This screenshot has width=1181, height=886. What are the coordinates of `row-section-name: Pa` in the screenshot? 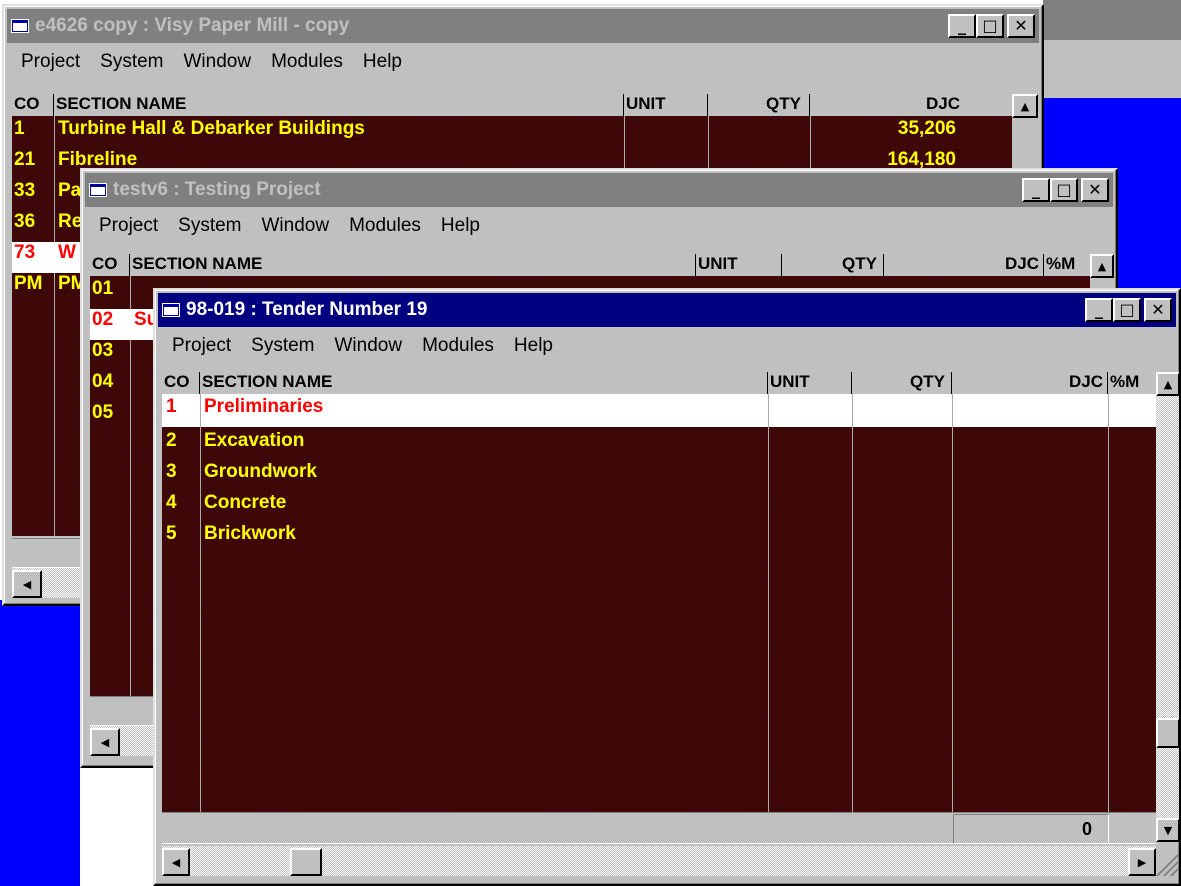 It's located at (70, 190).